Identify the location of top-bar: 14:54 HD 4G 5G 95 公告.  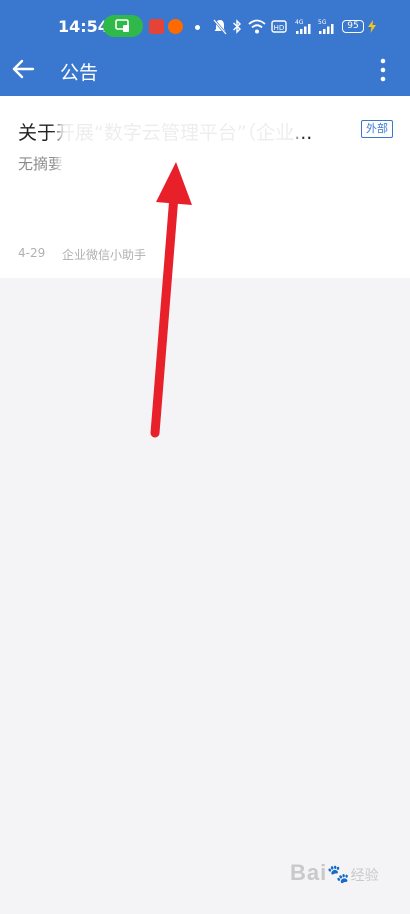
(205, 48).